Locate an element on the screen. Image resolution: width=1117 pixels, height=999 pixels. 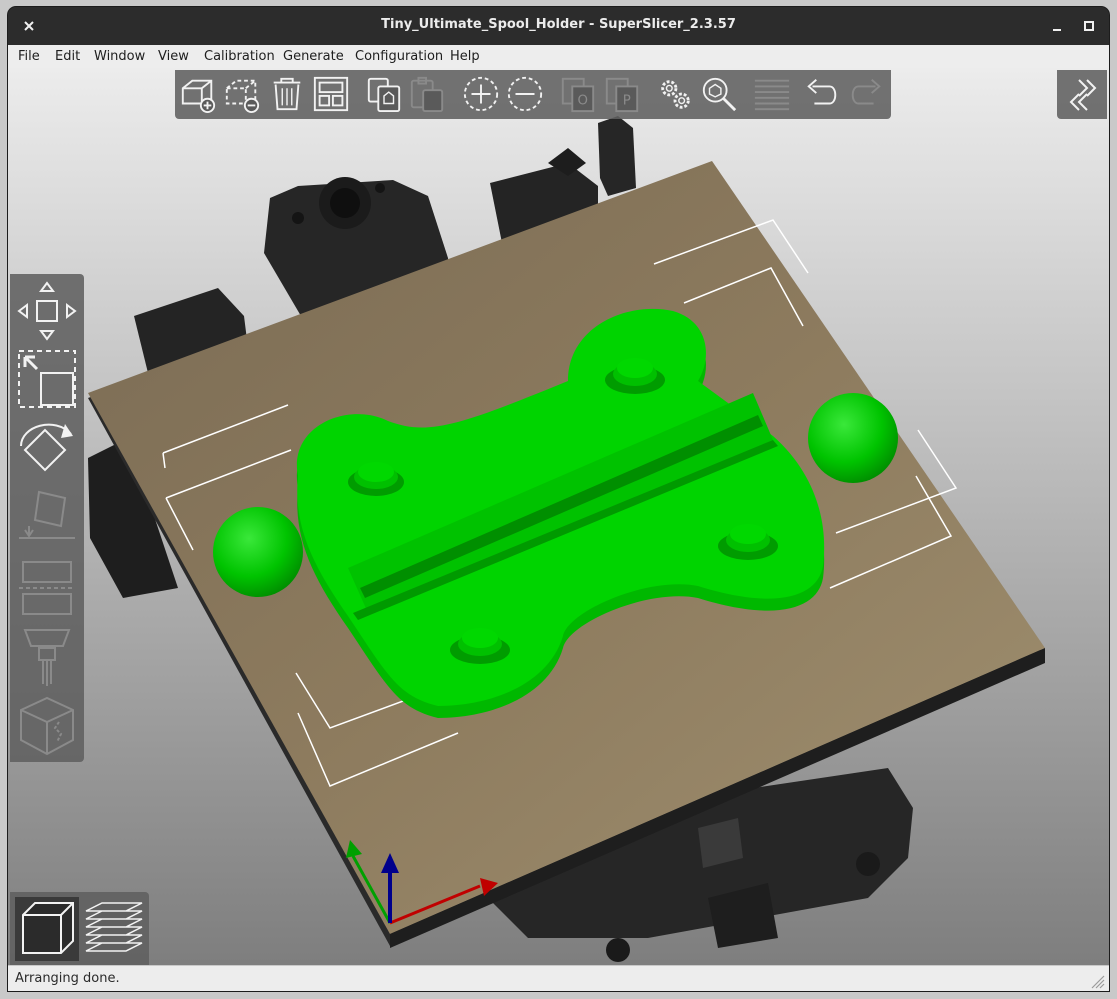
svg-text: P is located at coordinates (627, 100).